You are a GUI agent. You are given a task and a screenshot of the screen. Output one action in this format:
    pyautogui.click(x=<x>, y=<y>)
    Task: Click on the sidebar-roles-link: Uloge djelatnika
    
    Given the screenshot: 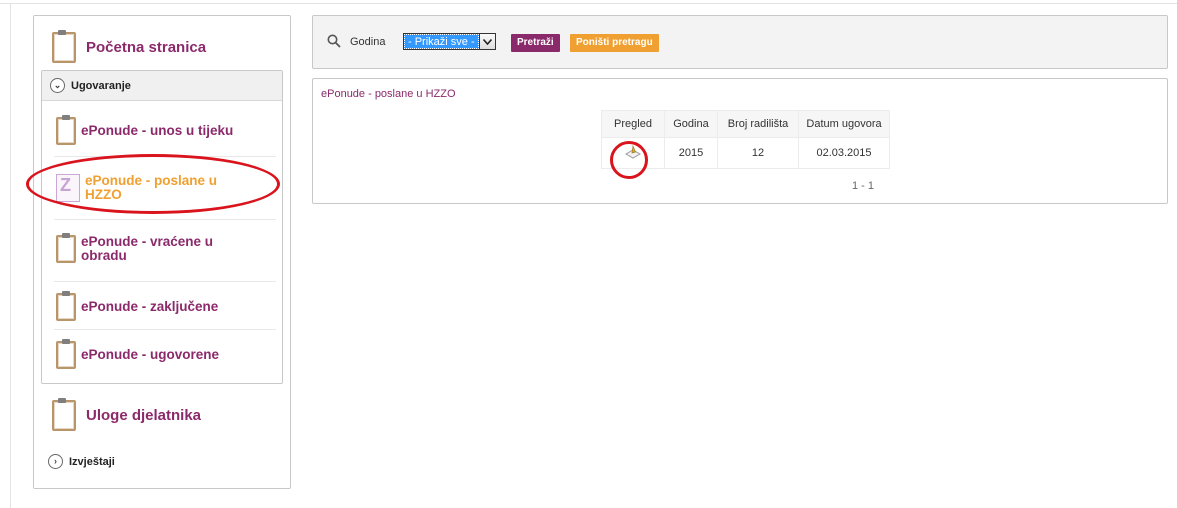 What is the action you would take?
    pyautogui.click(x=127, y=414)
    